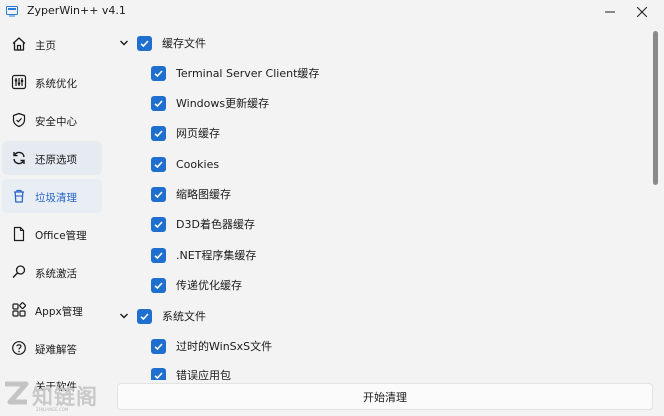 Image resolution: width=664 pixels, height=416 pixels. What do you see at coordinates (56, 198) in the screenshot?
I see `sidebar-item-label: 垃圾清理` at bounding box center [56, 198].